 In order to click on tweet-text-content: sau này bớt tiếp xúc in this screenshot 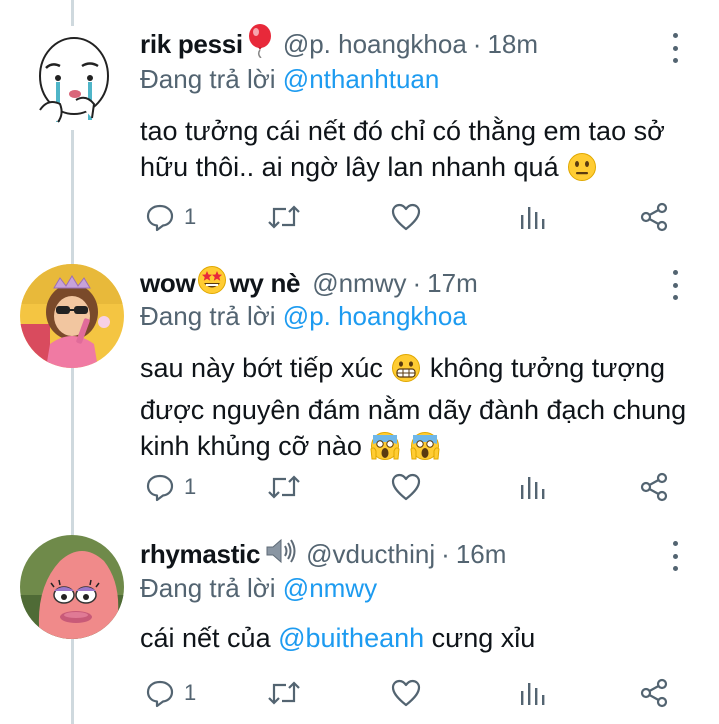, I will do `click(261, 368)`.